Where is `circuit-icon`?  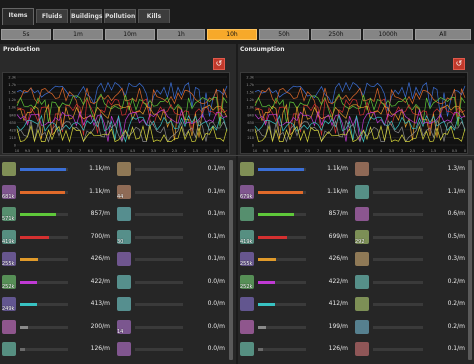 circuit-icon is located at coordinates (247, 214).